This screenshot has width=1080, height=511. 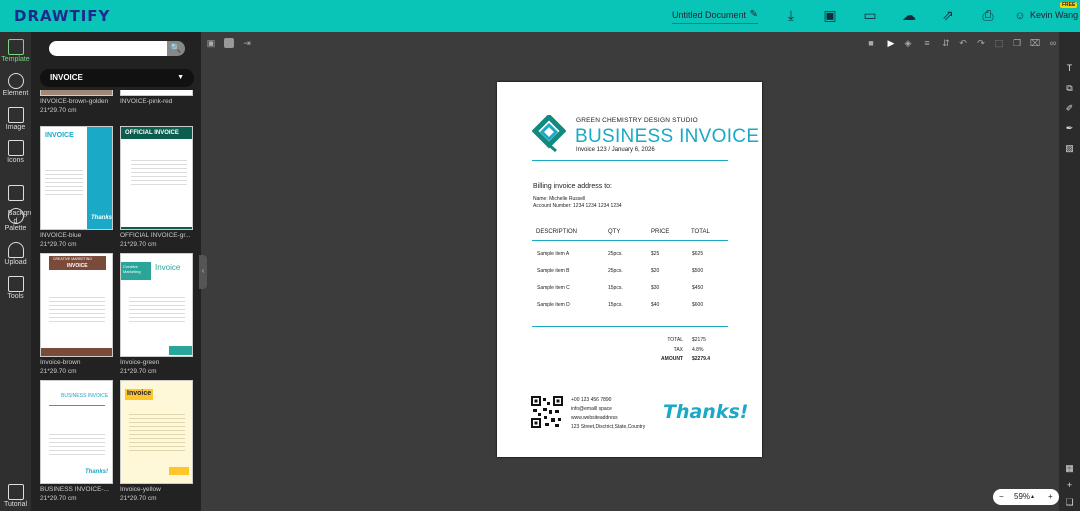 What do you see at coordinates (15, 85) in the screenshot?
I see `rail-element: Element` at bounding box center [15, 85].